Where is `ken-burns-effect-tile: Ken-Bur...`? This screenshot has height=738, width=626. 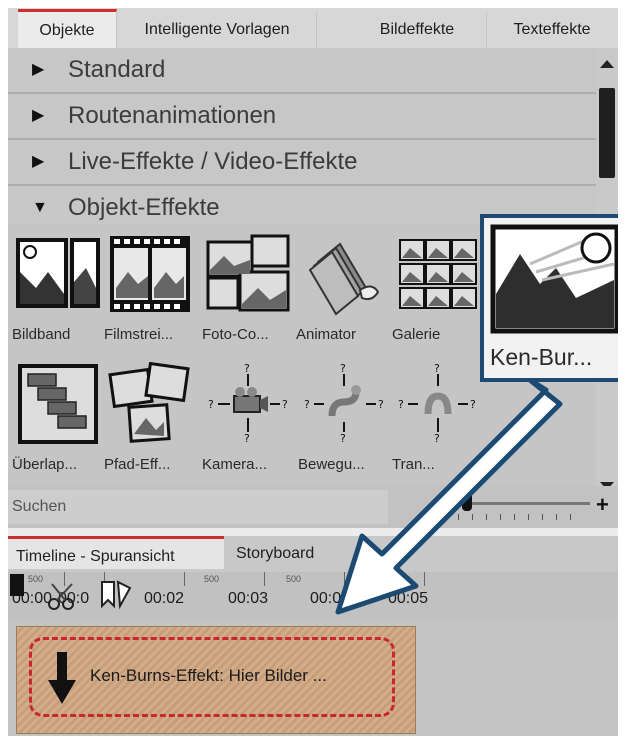 ken-burns-effect-tile: Ken-Bur... is located at coordinates (549, 298).